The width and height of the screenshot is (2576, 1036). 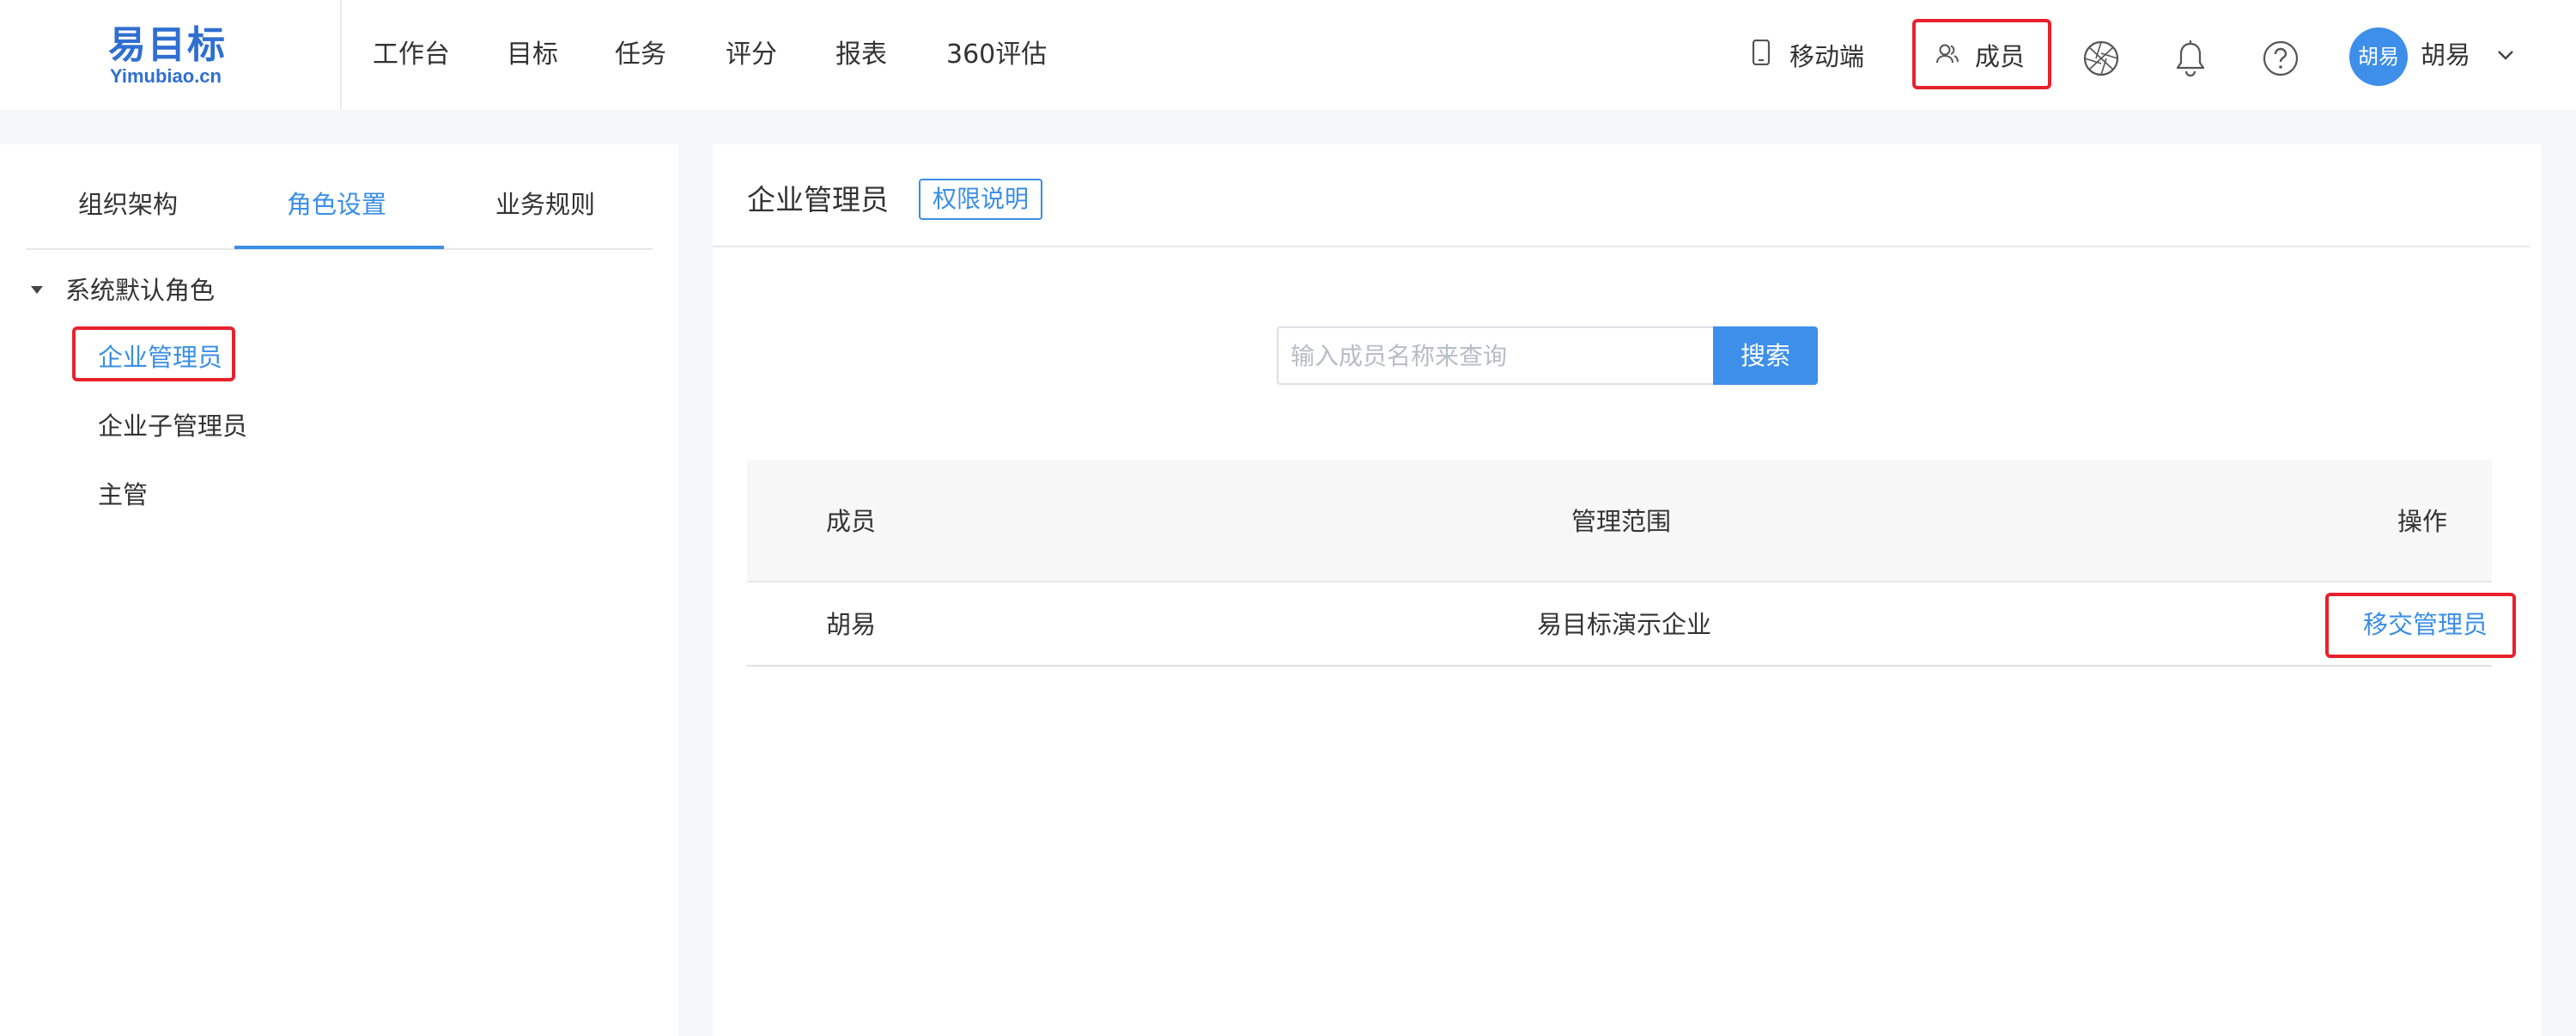 I want to click on mobile-icon, so click(x=1762, y=56).